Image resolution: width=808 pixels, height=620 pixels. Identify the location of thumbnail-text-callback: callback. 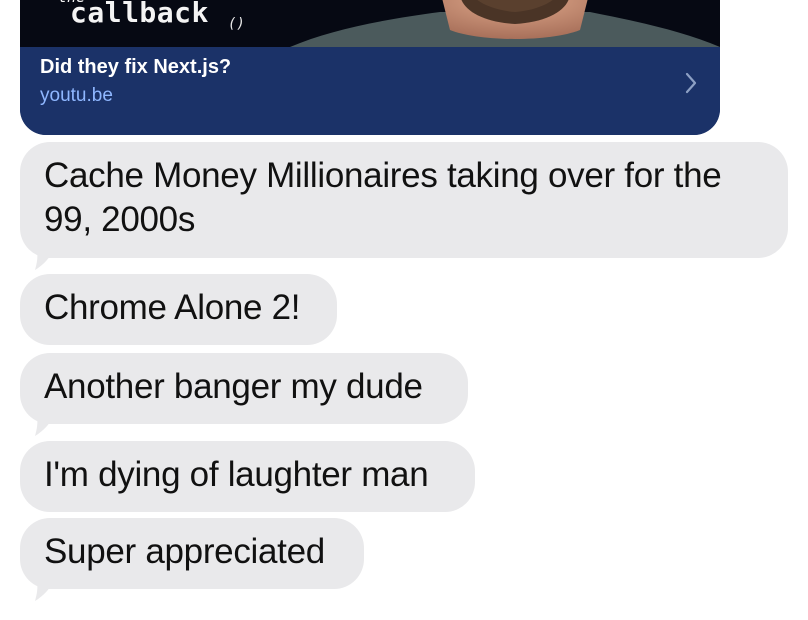
(139, 14).